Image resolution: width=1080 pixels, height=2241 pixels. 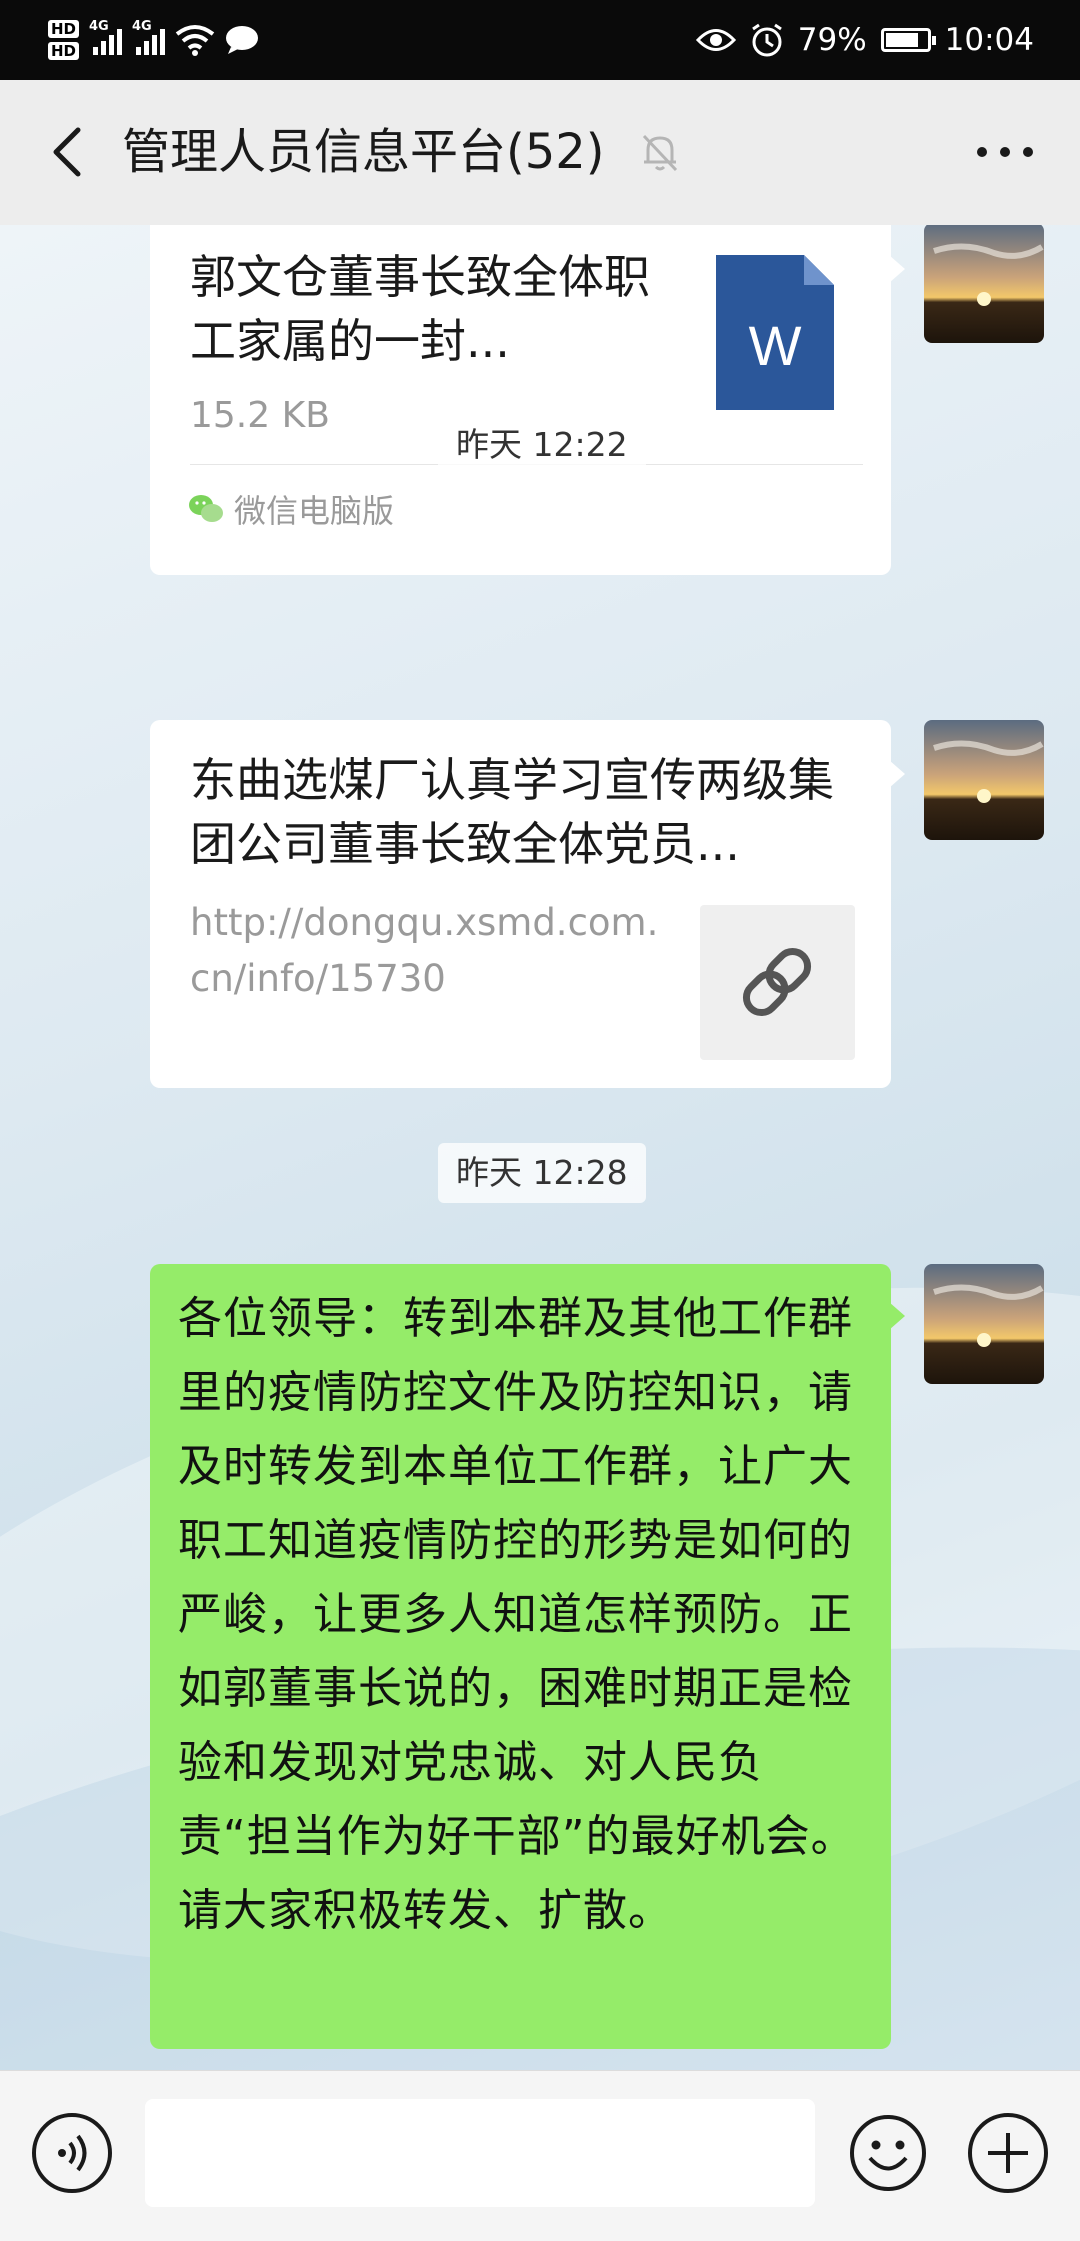 I want to click on chat-header: 管理人员信息平台(52), so click(x=540, y=152).